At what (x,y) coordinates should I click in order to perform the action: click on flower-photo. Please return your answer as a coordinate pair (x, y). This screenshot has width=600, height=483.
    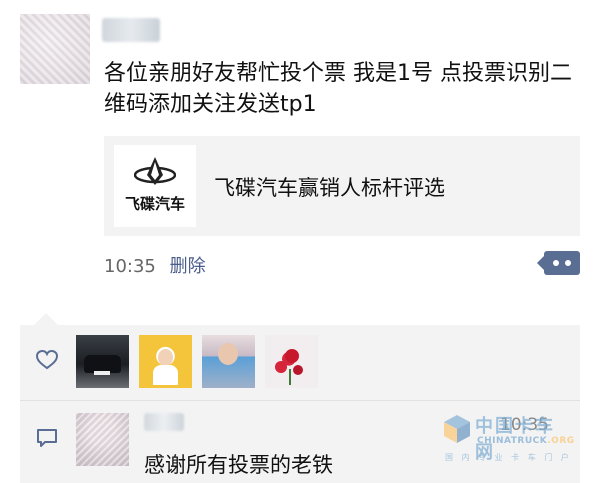
    Looking at the image, I should click on (292, 356).